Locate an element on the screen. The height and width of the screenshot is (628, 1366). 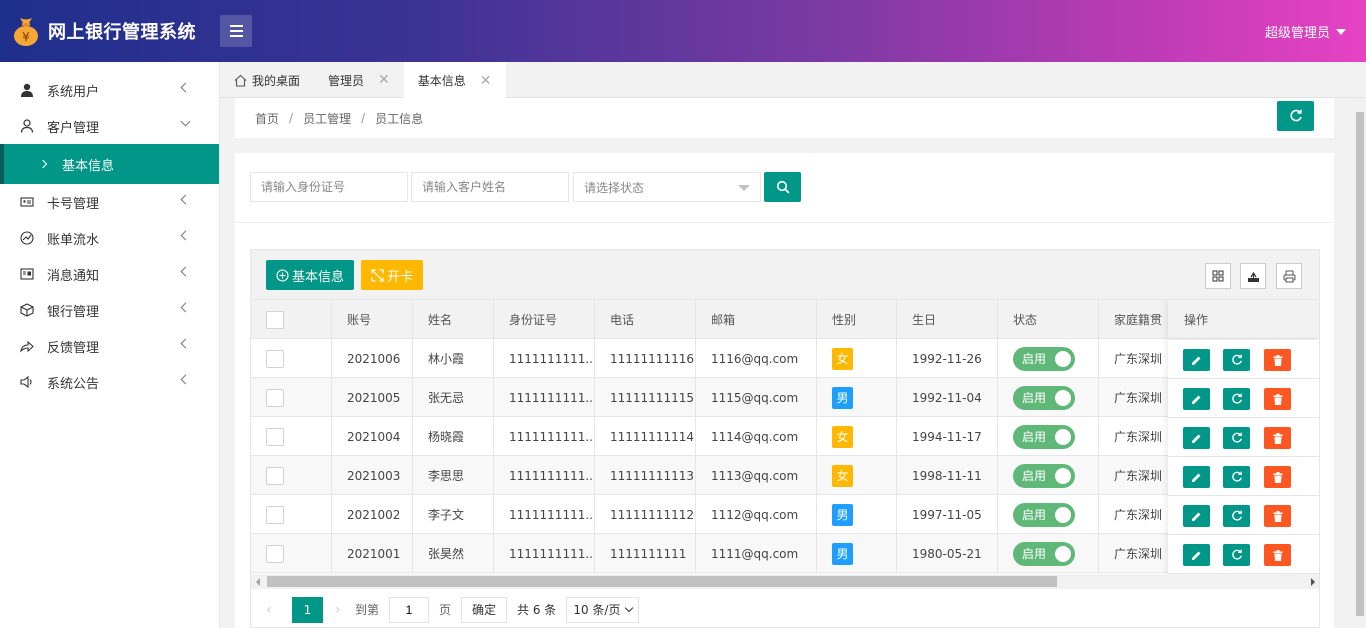
page-vertical-scrollbar is located at coordinates (1360, 363).